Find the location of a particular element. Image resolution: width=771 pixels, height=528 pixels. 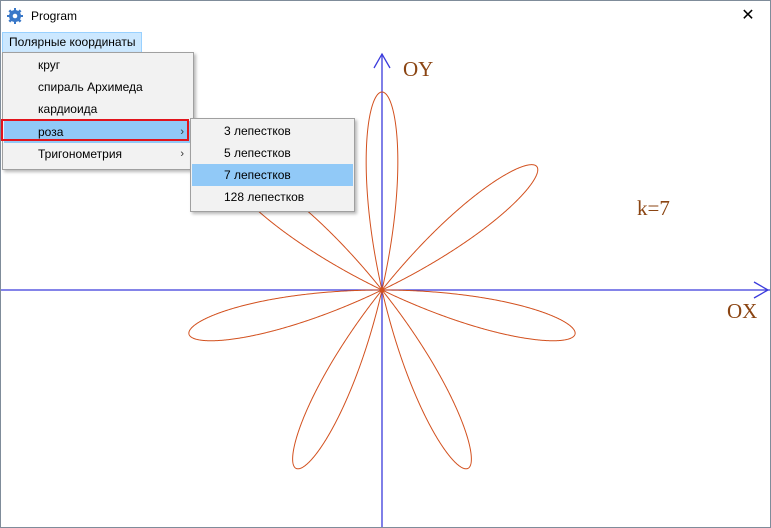

submenu-item-128-petals: 128 лепестков is located at coordinates (272, 197).